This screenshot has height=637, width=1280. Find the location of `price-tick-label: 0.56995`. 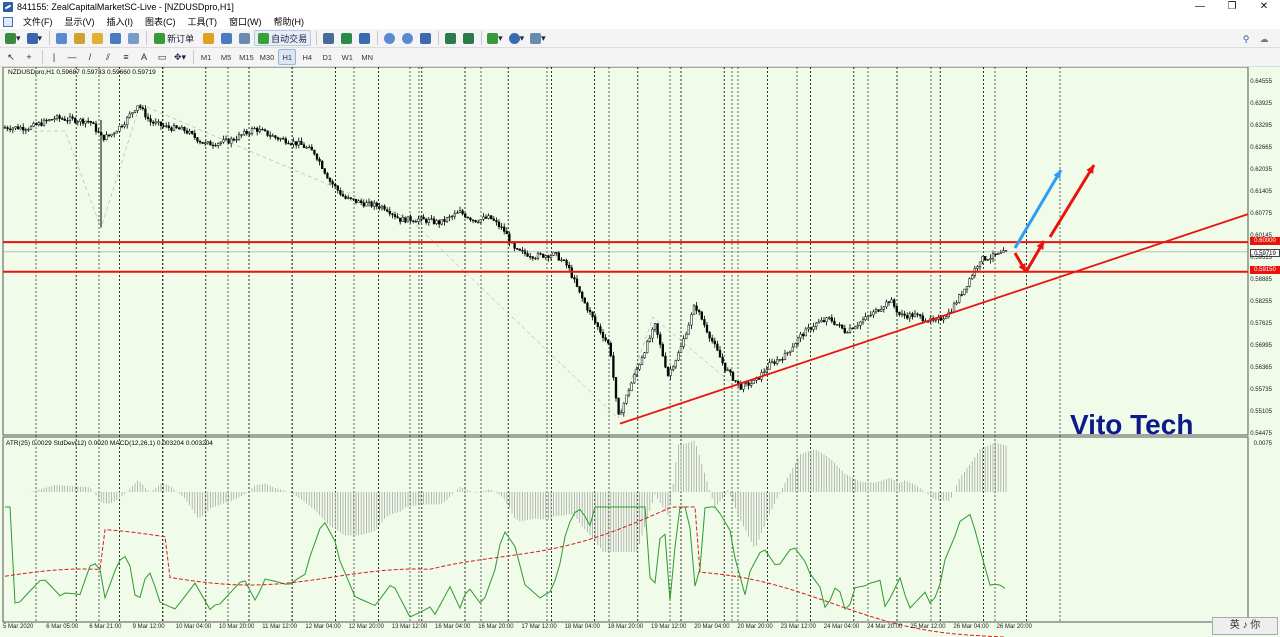

price-tick-label: 0.56995 is located at coordinates (1261, 346).